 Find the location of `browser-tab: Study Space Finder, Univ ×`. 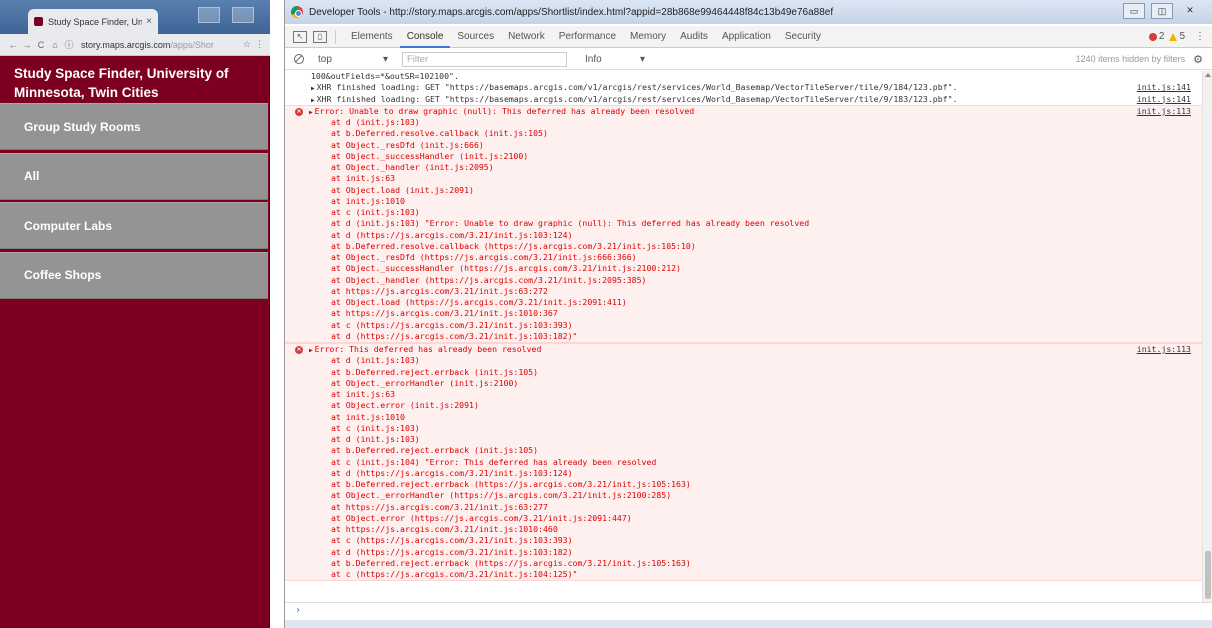

browser-tab: Study Space Finder, Univ × is located at coordinates (93, 21).